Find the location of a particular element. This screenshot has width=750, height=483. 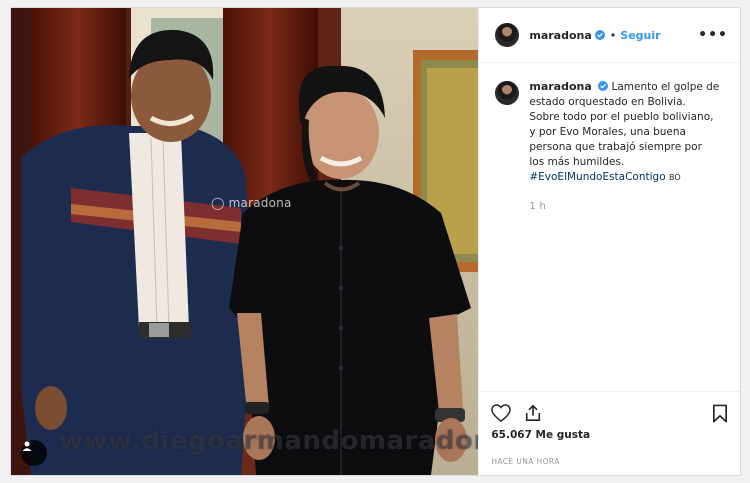

comment-time-ago: 1 h is located at coordinates (624, 206).